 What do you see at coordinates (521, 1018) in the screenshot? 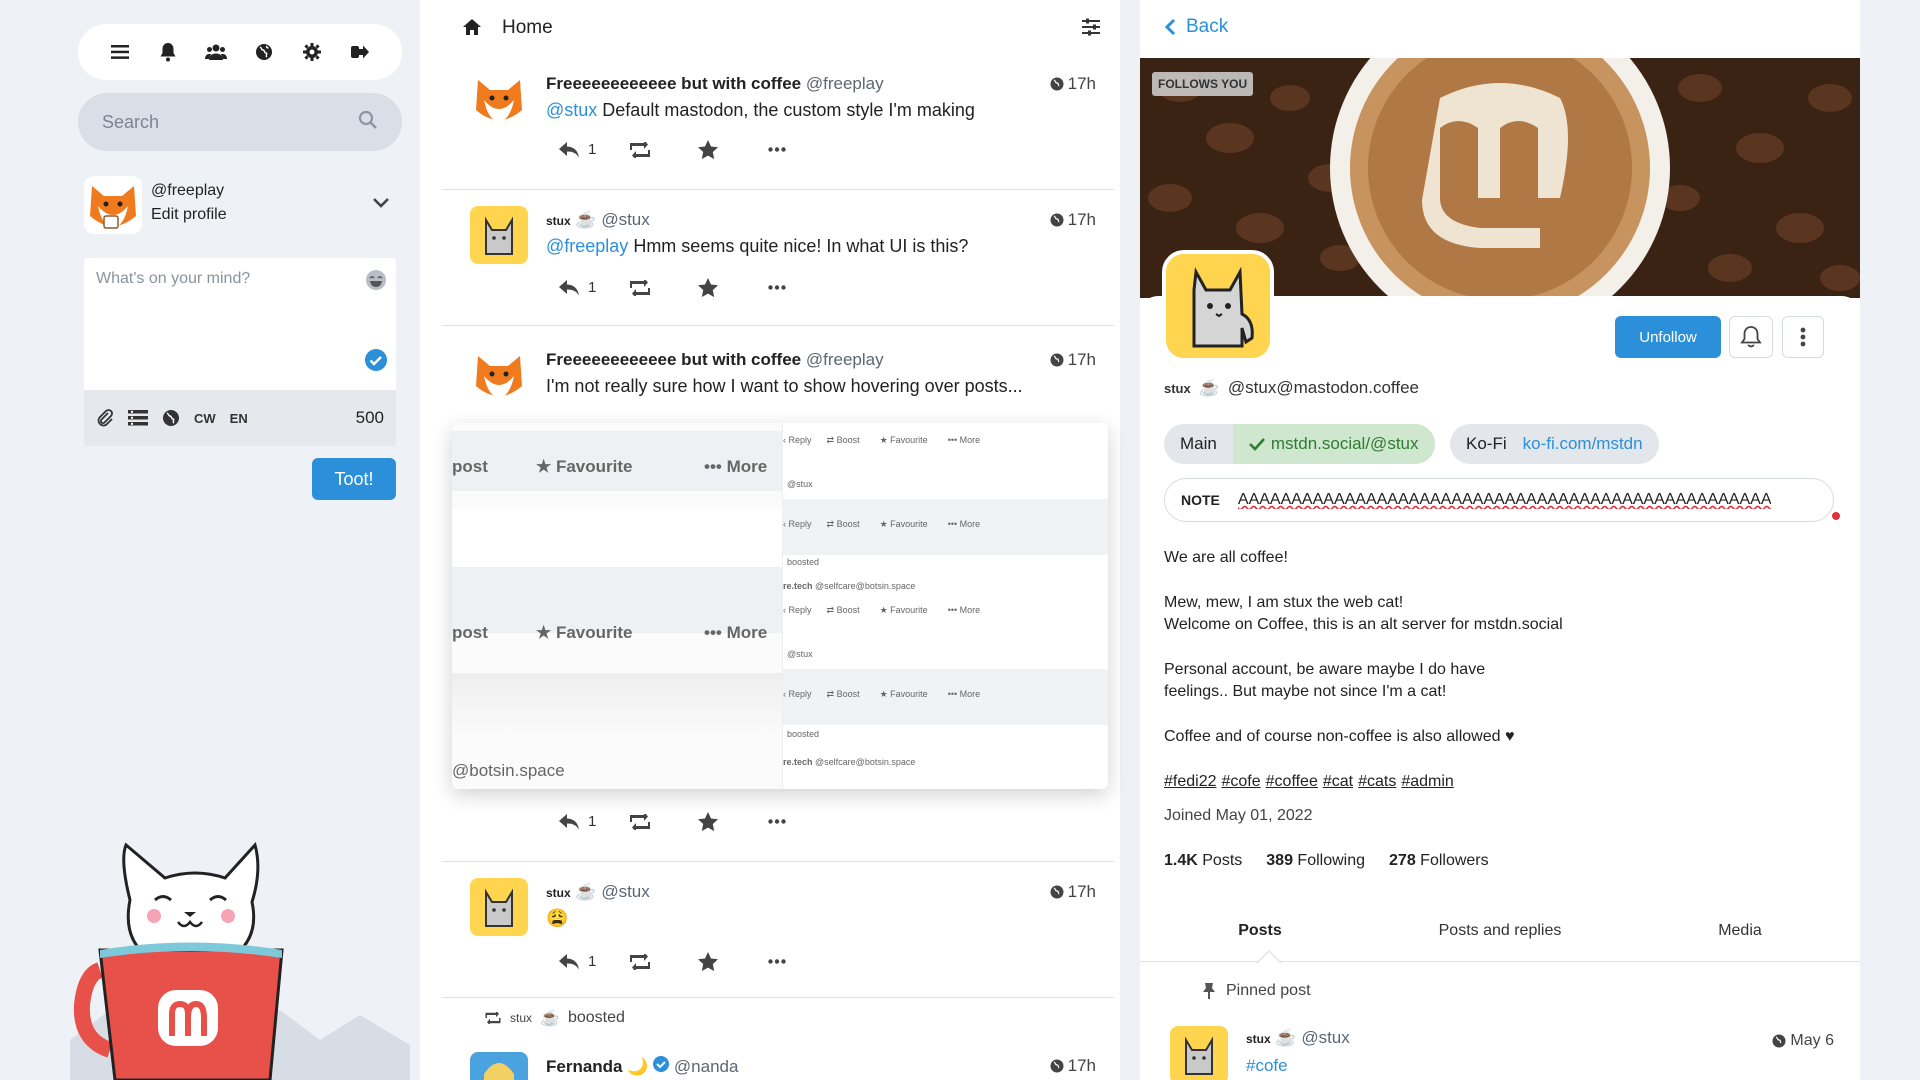
I see `booster-name: stux` at bounding box center [521, 1018].